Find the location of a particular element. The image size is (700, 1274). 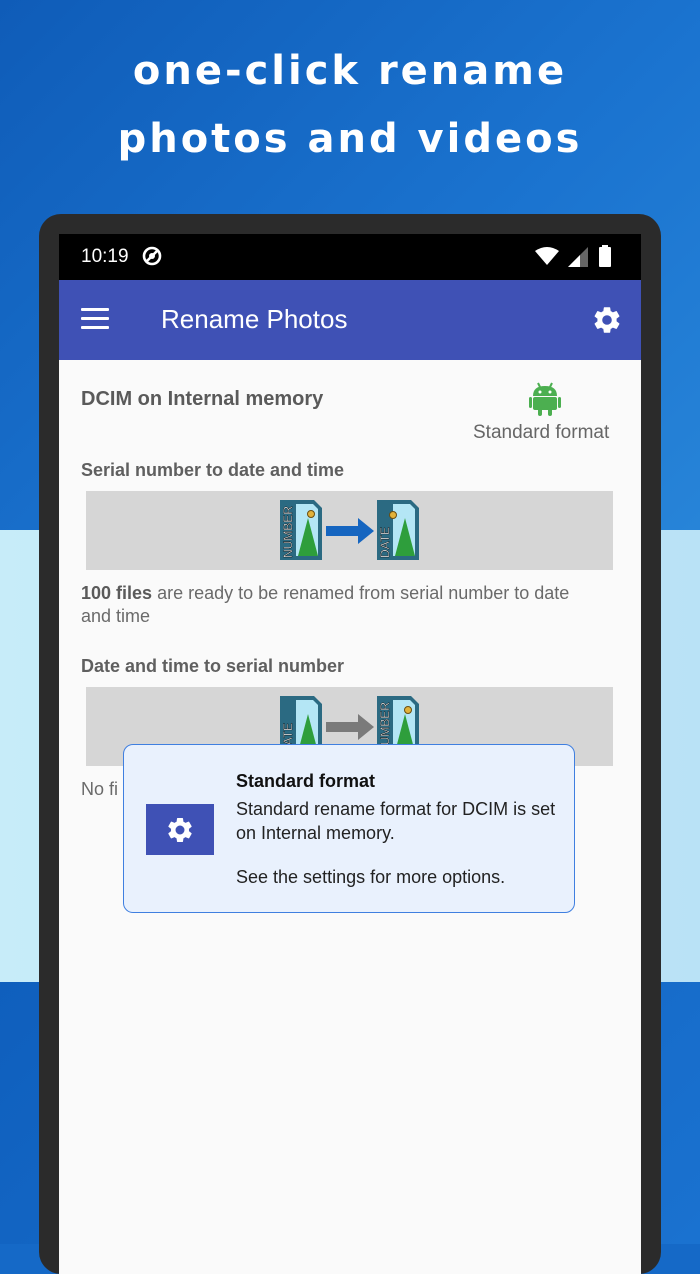

rename-illustration-serial-to-date: NUMBER DATE is located at coordinates (349, 530).